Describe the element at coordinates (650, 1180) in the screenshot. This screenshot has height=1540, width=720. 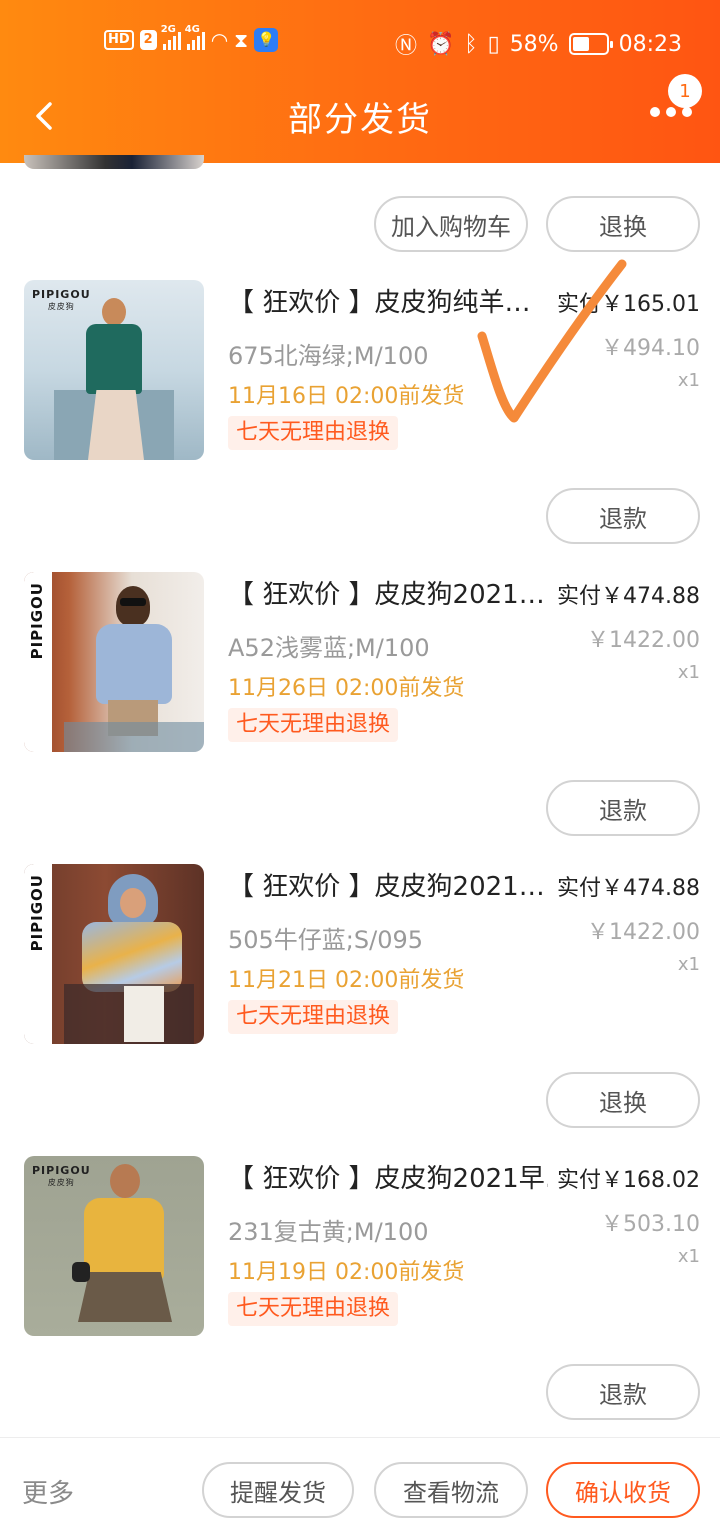
I see `paid-value: ￥168.02` at that location.